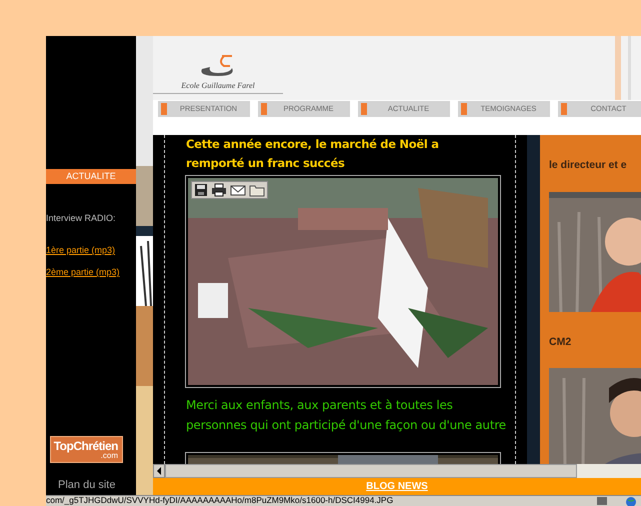 The image size is (641, 506). Describe the element at coordinates (86, 449) in the screenshot. I see `topchretien-badge: TopChrétien .com` at that location.